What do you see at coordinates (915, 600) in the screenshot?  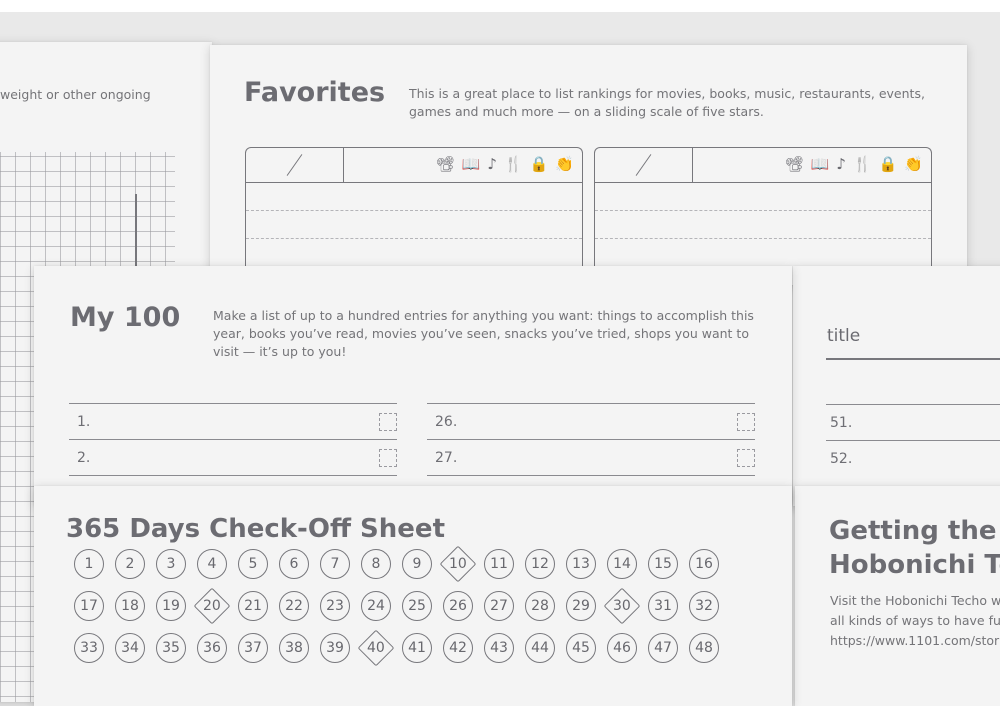 I see `getting-text-line1: Visit the Hobonichi Techo w` at bounding box center [915, 600].